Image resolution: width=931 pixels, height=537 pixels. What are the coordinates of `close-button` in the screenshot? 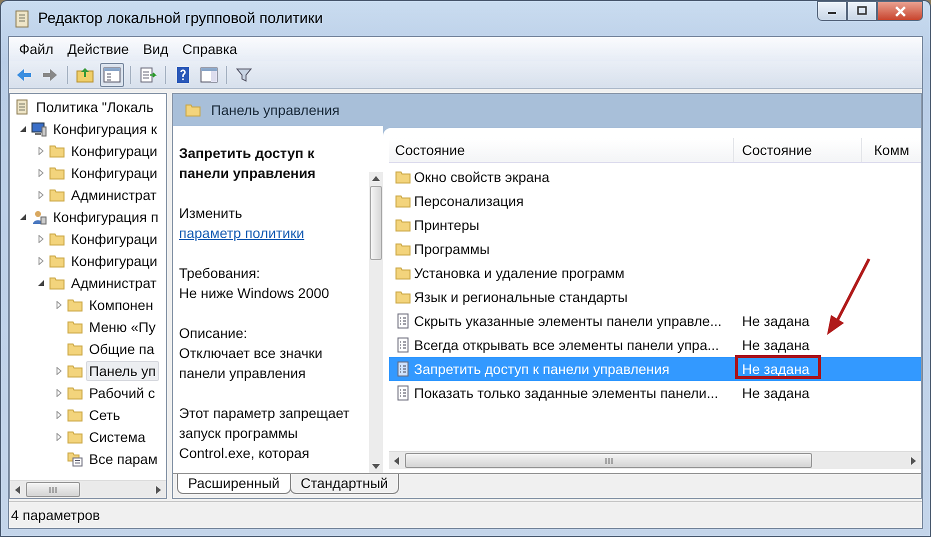 It's located at (900, 11).